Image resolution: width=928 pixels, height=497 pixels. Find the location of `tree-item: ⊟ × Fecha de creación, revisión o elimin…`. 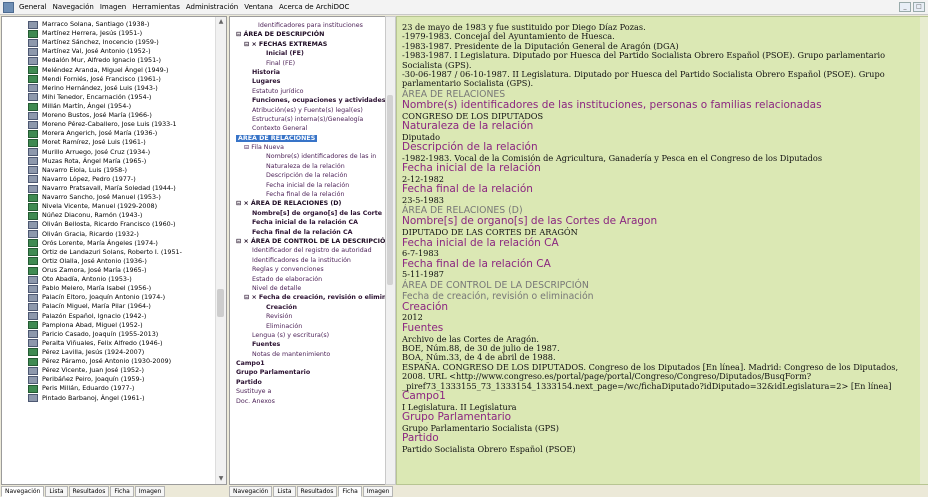

tree-item: ⊟ × Fecha de creación, revisión o elimin… is located at coordinates (307, 297).